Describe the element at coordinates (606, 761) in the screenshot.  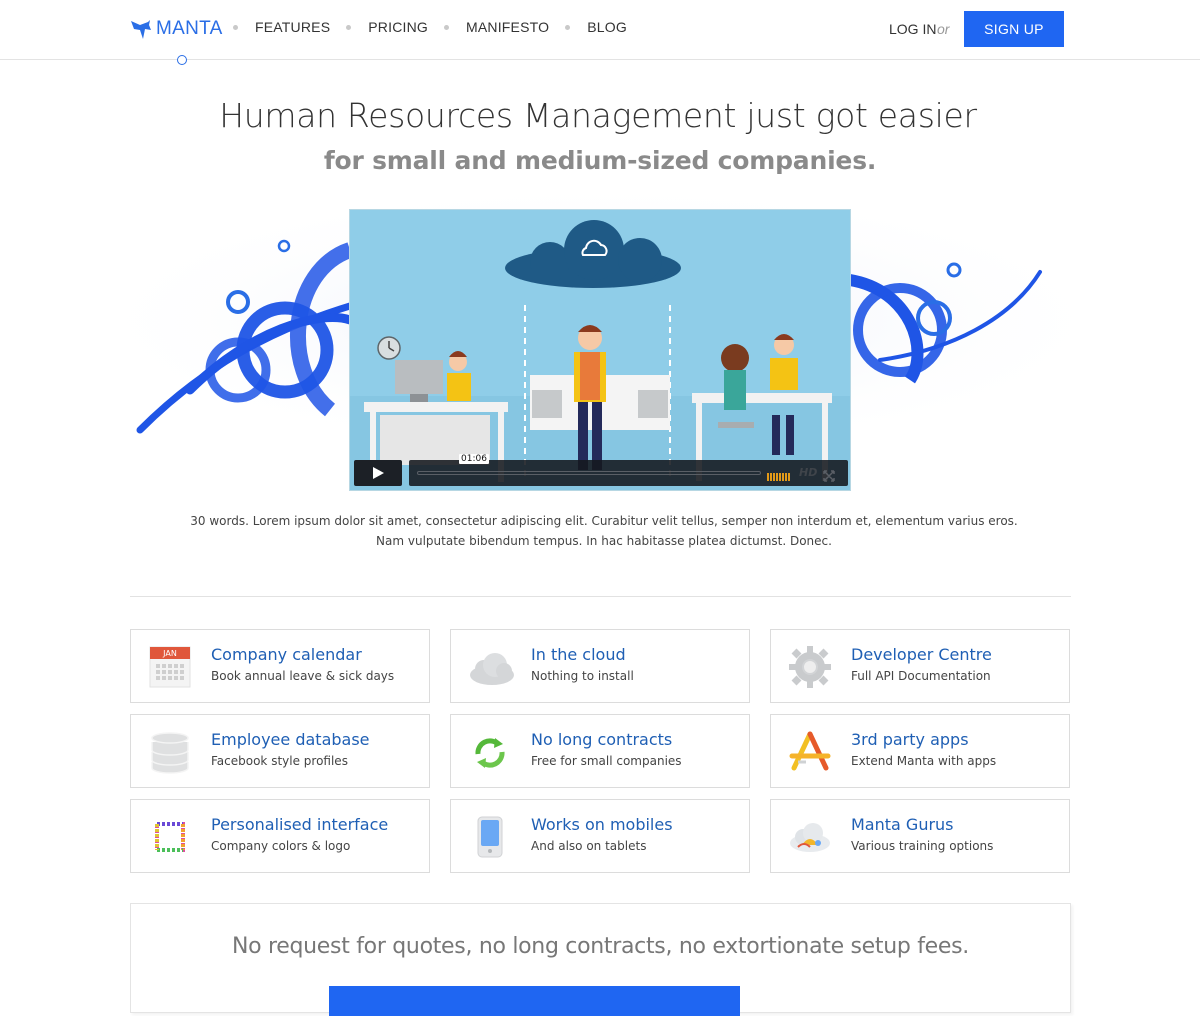
I see `feature-description: Free for small companies` at that location.